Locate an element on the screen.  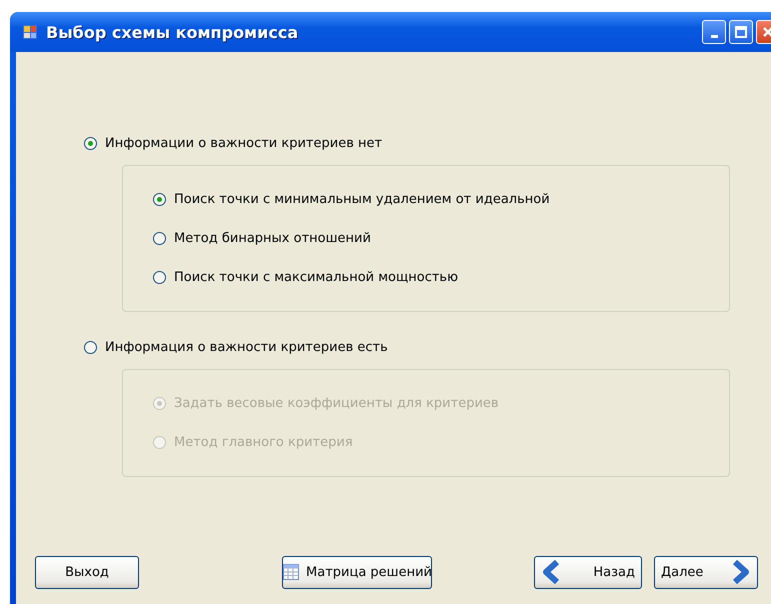
radio-option: Информации о важности критериев нет is located at coordinates (233, 143).